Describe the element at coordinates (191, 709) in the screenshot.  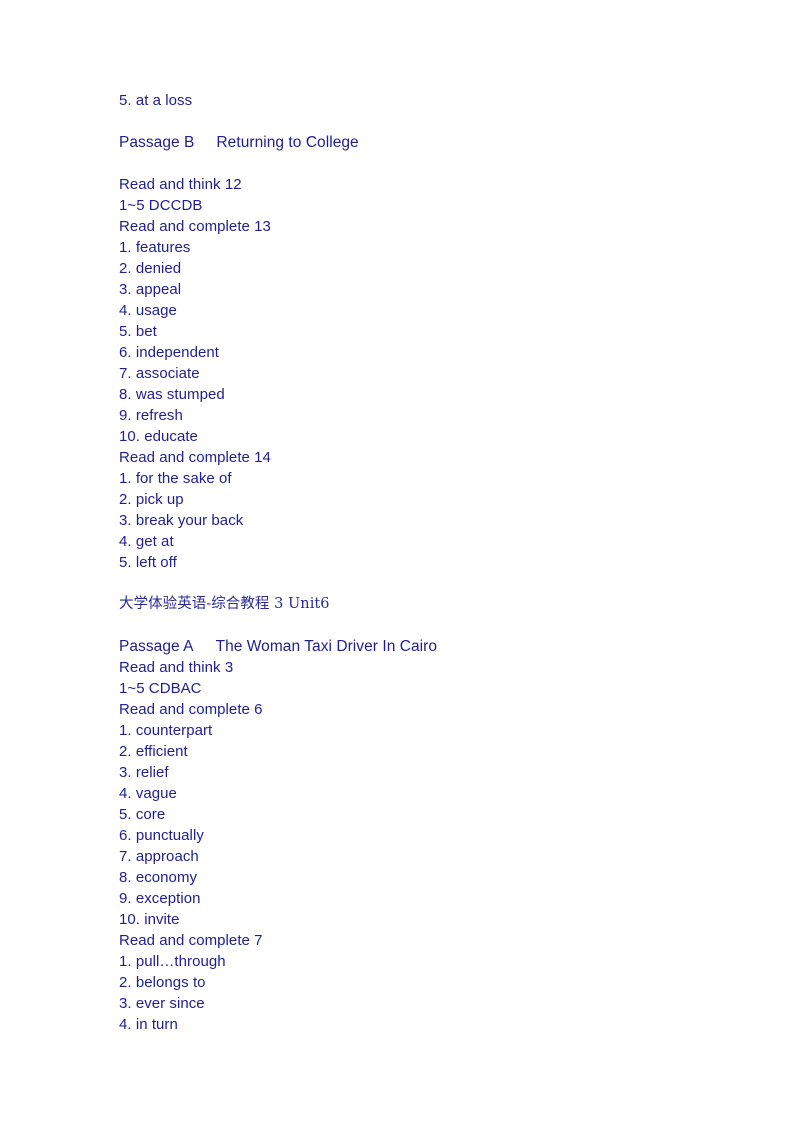
I see `answer-line: Read and complete 6` at that location.